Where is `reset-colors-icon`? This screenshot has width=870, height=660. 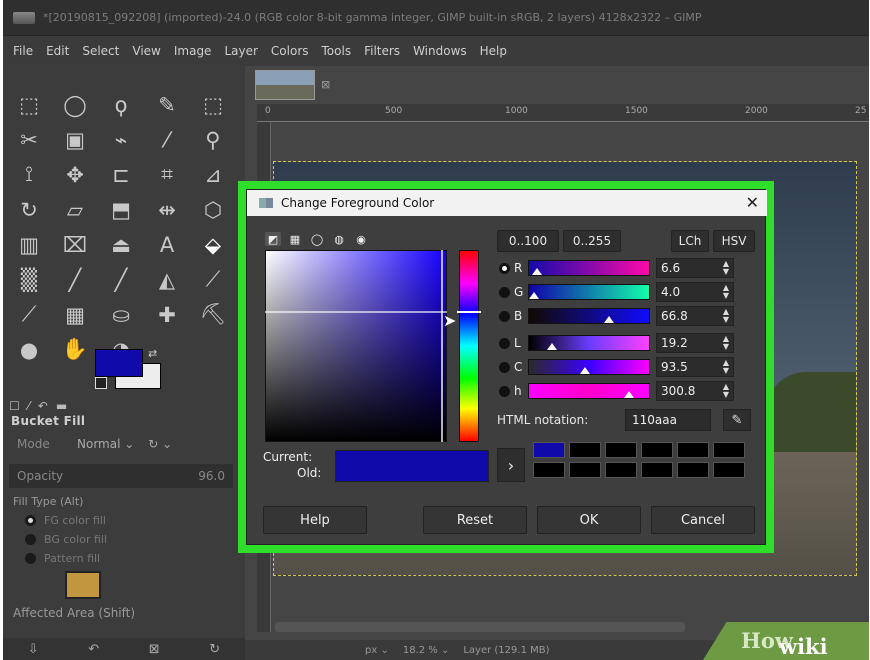
reset-colors-icon is located at coordinates (101, 383).